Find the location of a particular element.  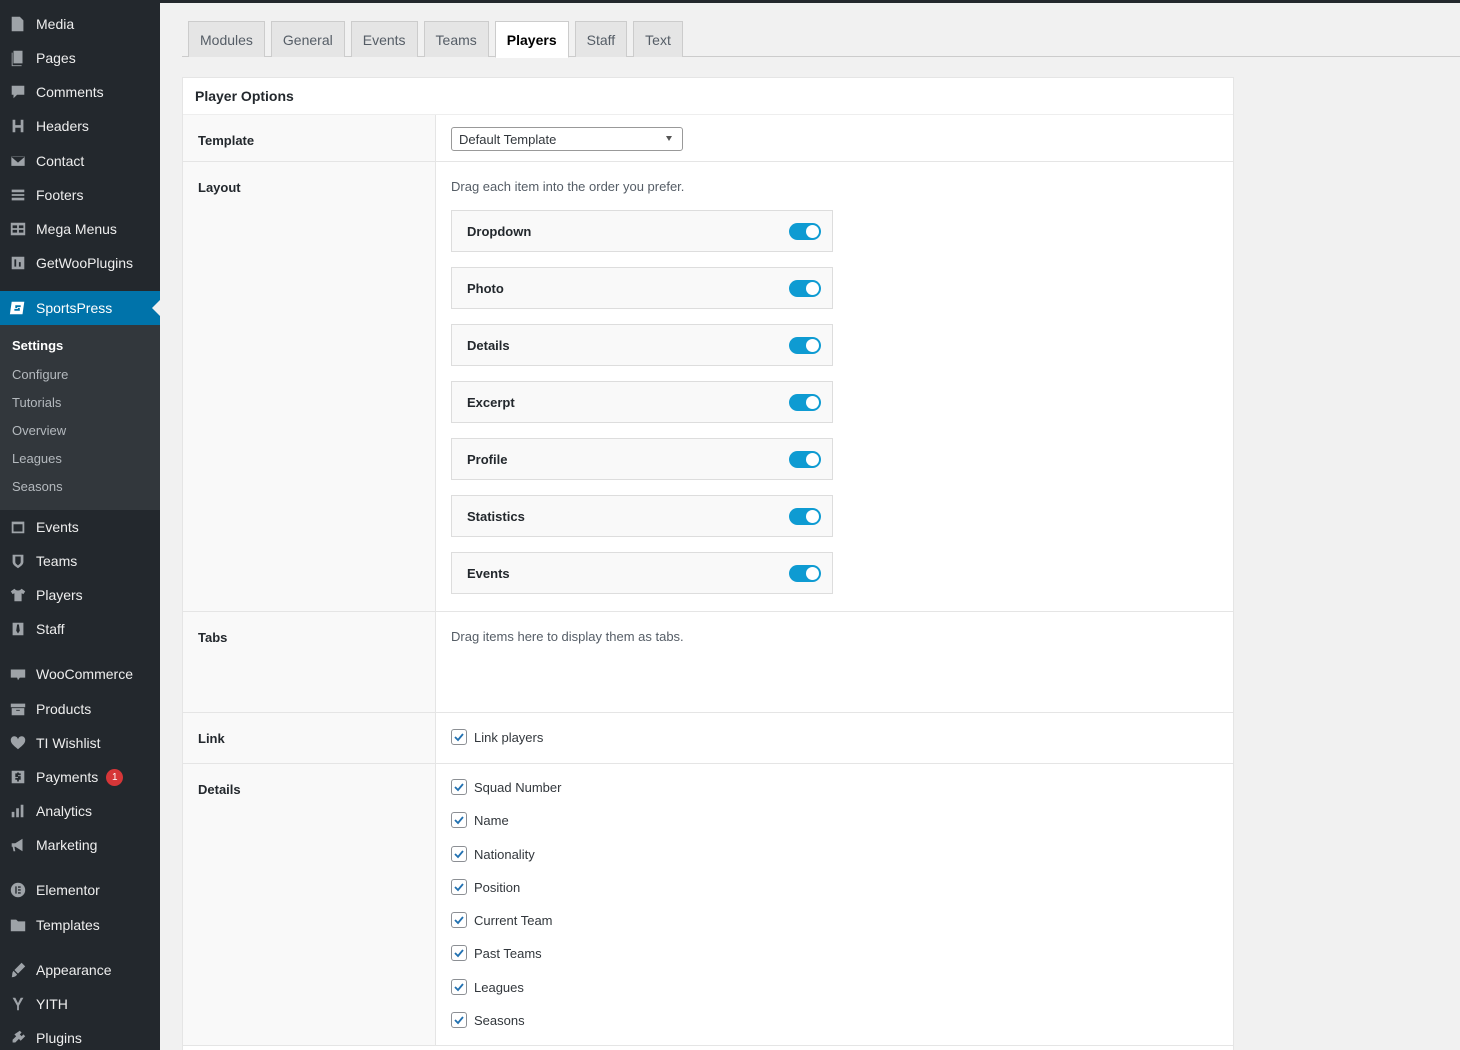

sidebar-item-headers: Headers is located at coordinates (80, 126).